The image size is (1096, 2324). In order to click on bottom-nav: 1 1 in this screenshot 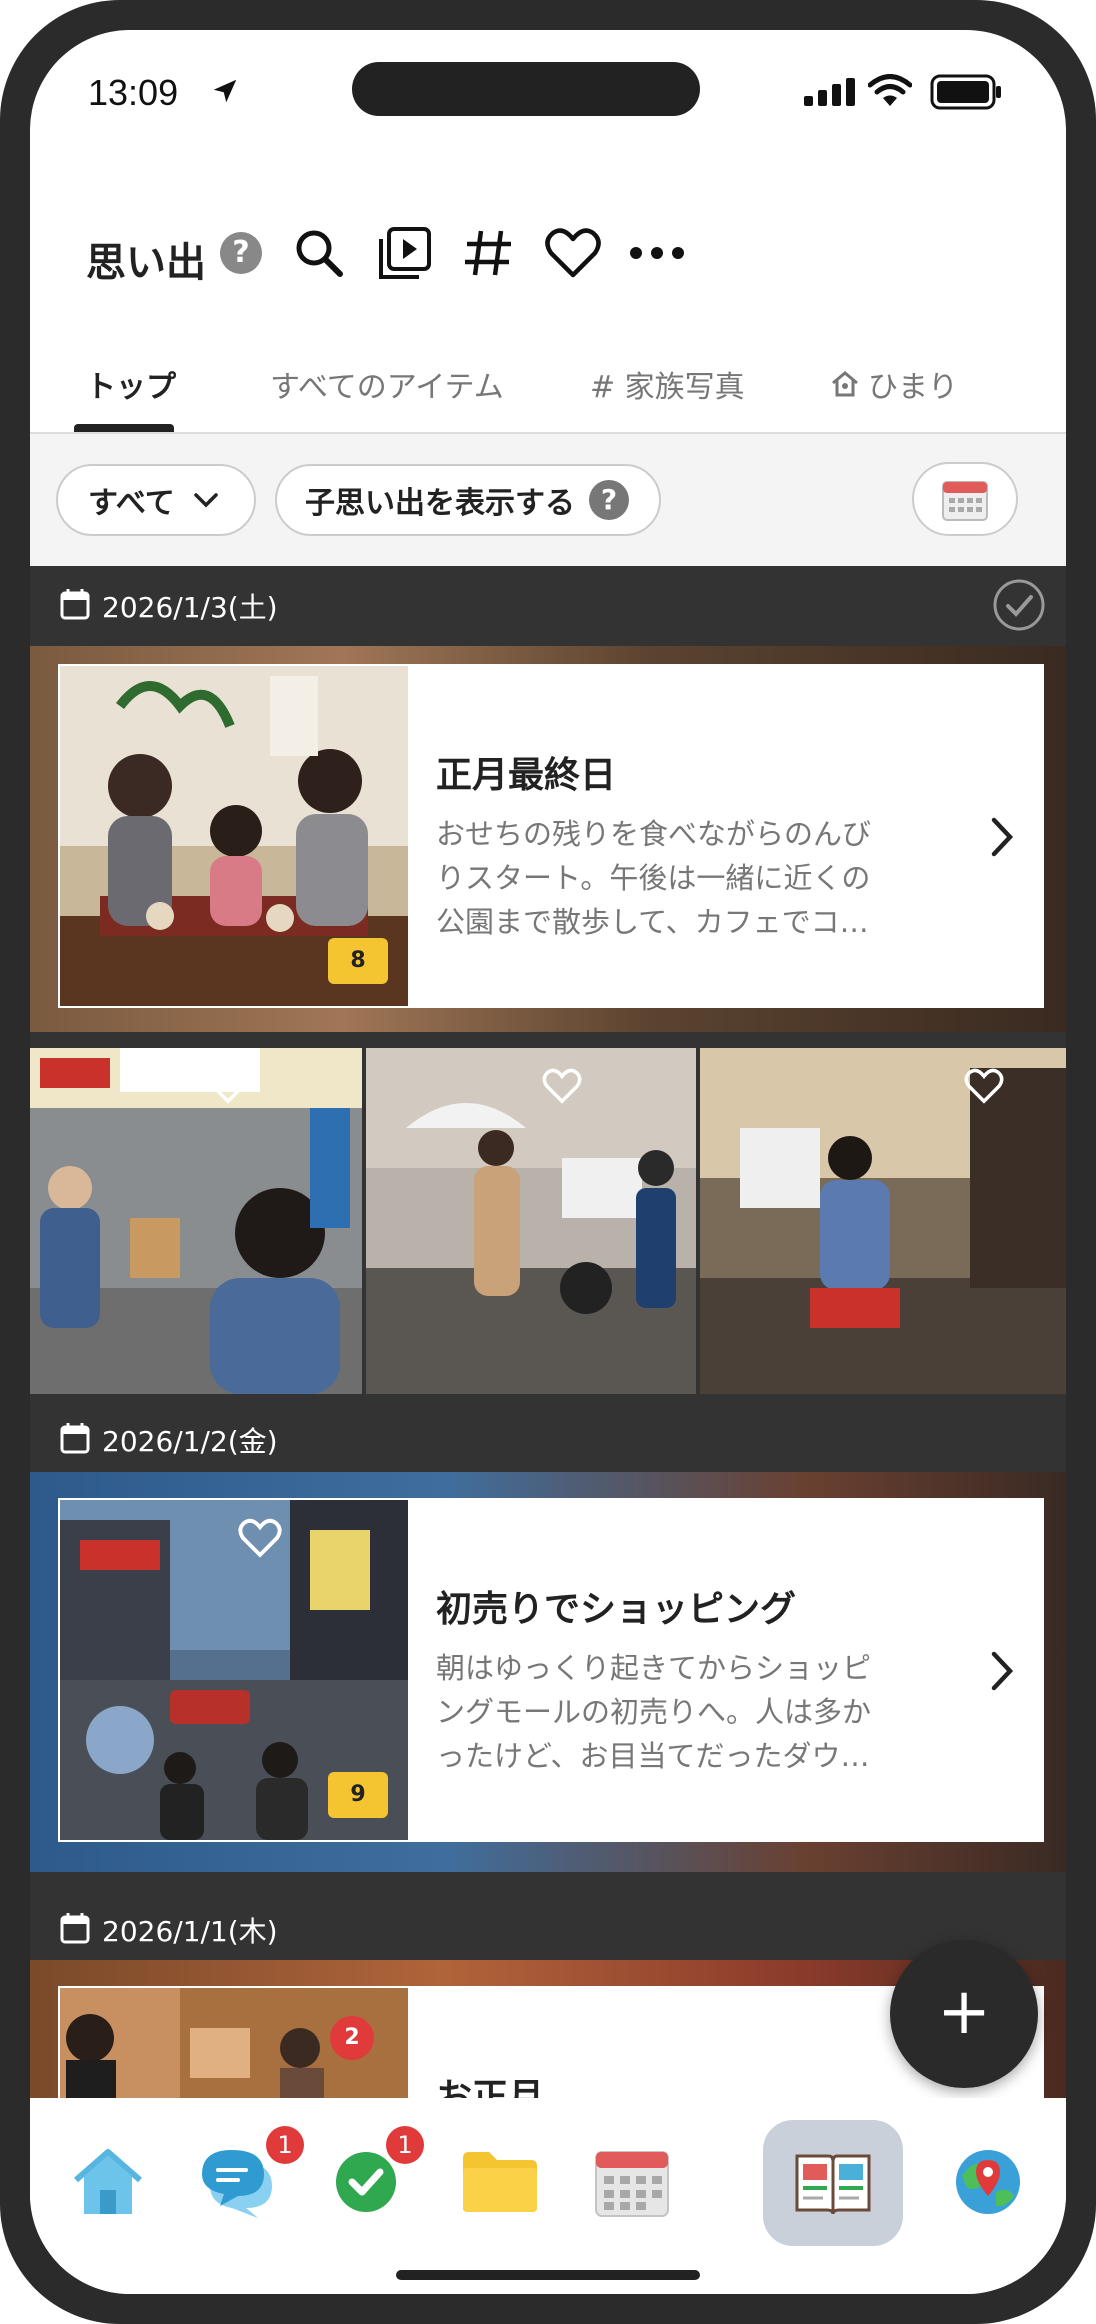, I will do `click(548, 2196)`.